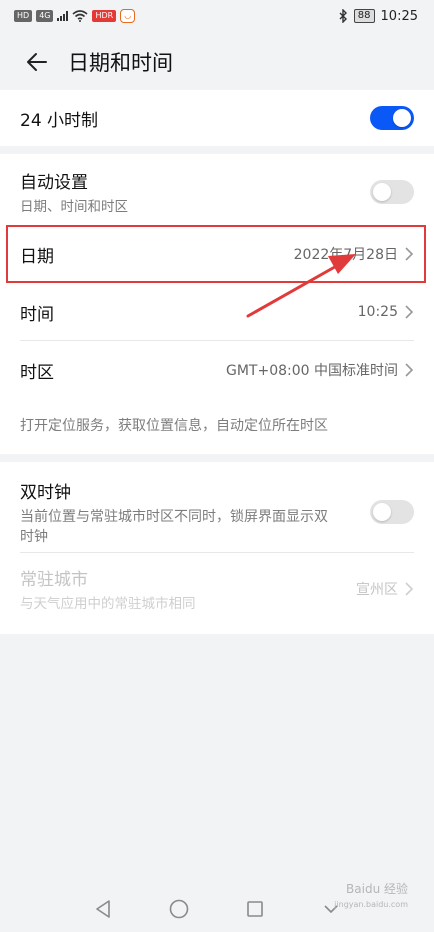  What do you see at coordinates (104, 16) in the screenshot?
I see `app-notification-badge: HDR` at bounding box center [104, 16].